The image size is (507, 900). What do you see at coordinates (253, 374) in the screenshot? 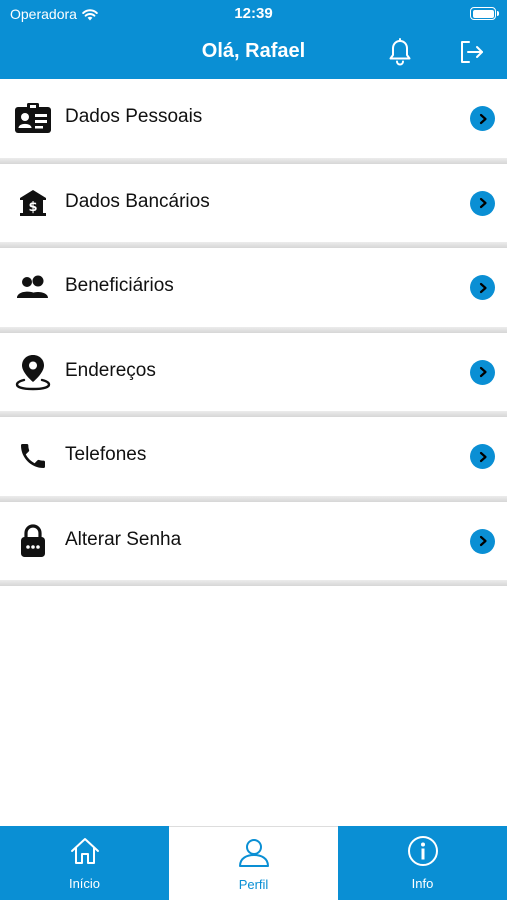
I see `menu-item-enderecos: Endereços` at bounding box center [253, 374].